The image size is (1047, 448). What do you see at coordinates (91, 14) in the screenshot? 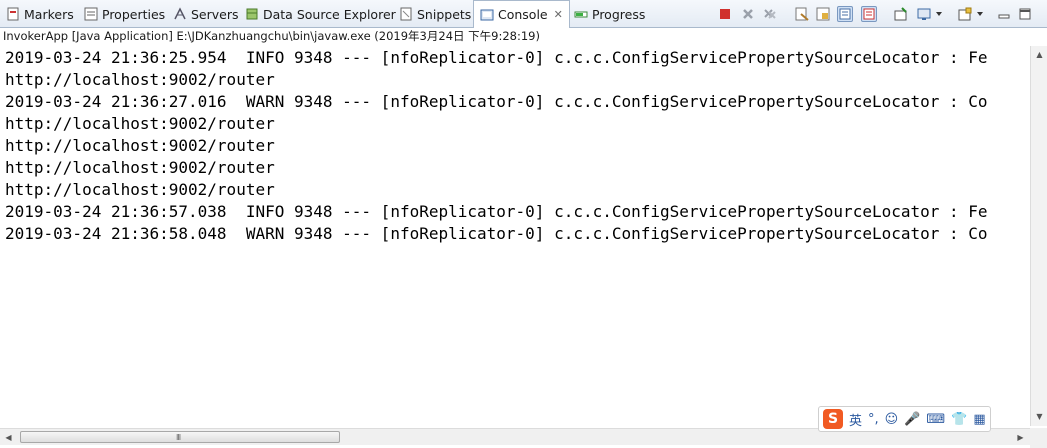
I see `properties-icon` at bounding box center [91, 14].